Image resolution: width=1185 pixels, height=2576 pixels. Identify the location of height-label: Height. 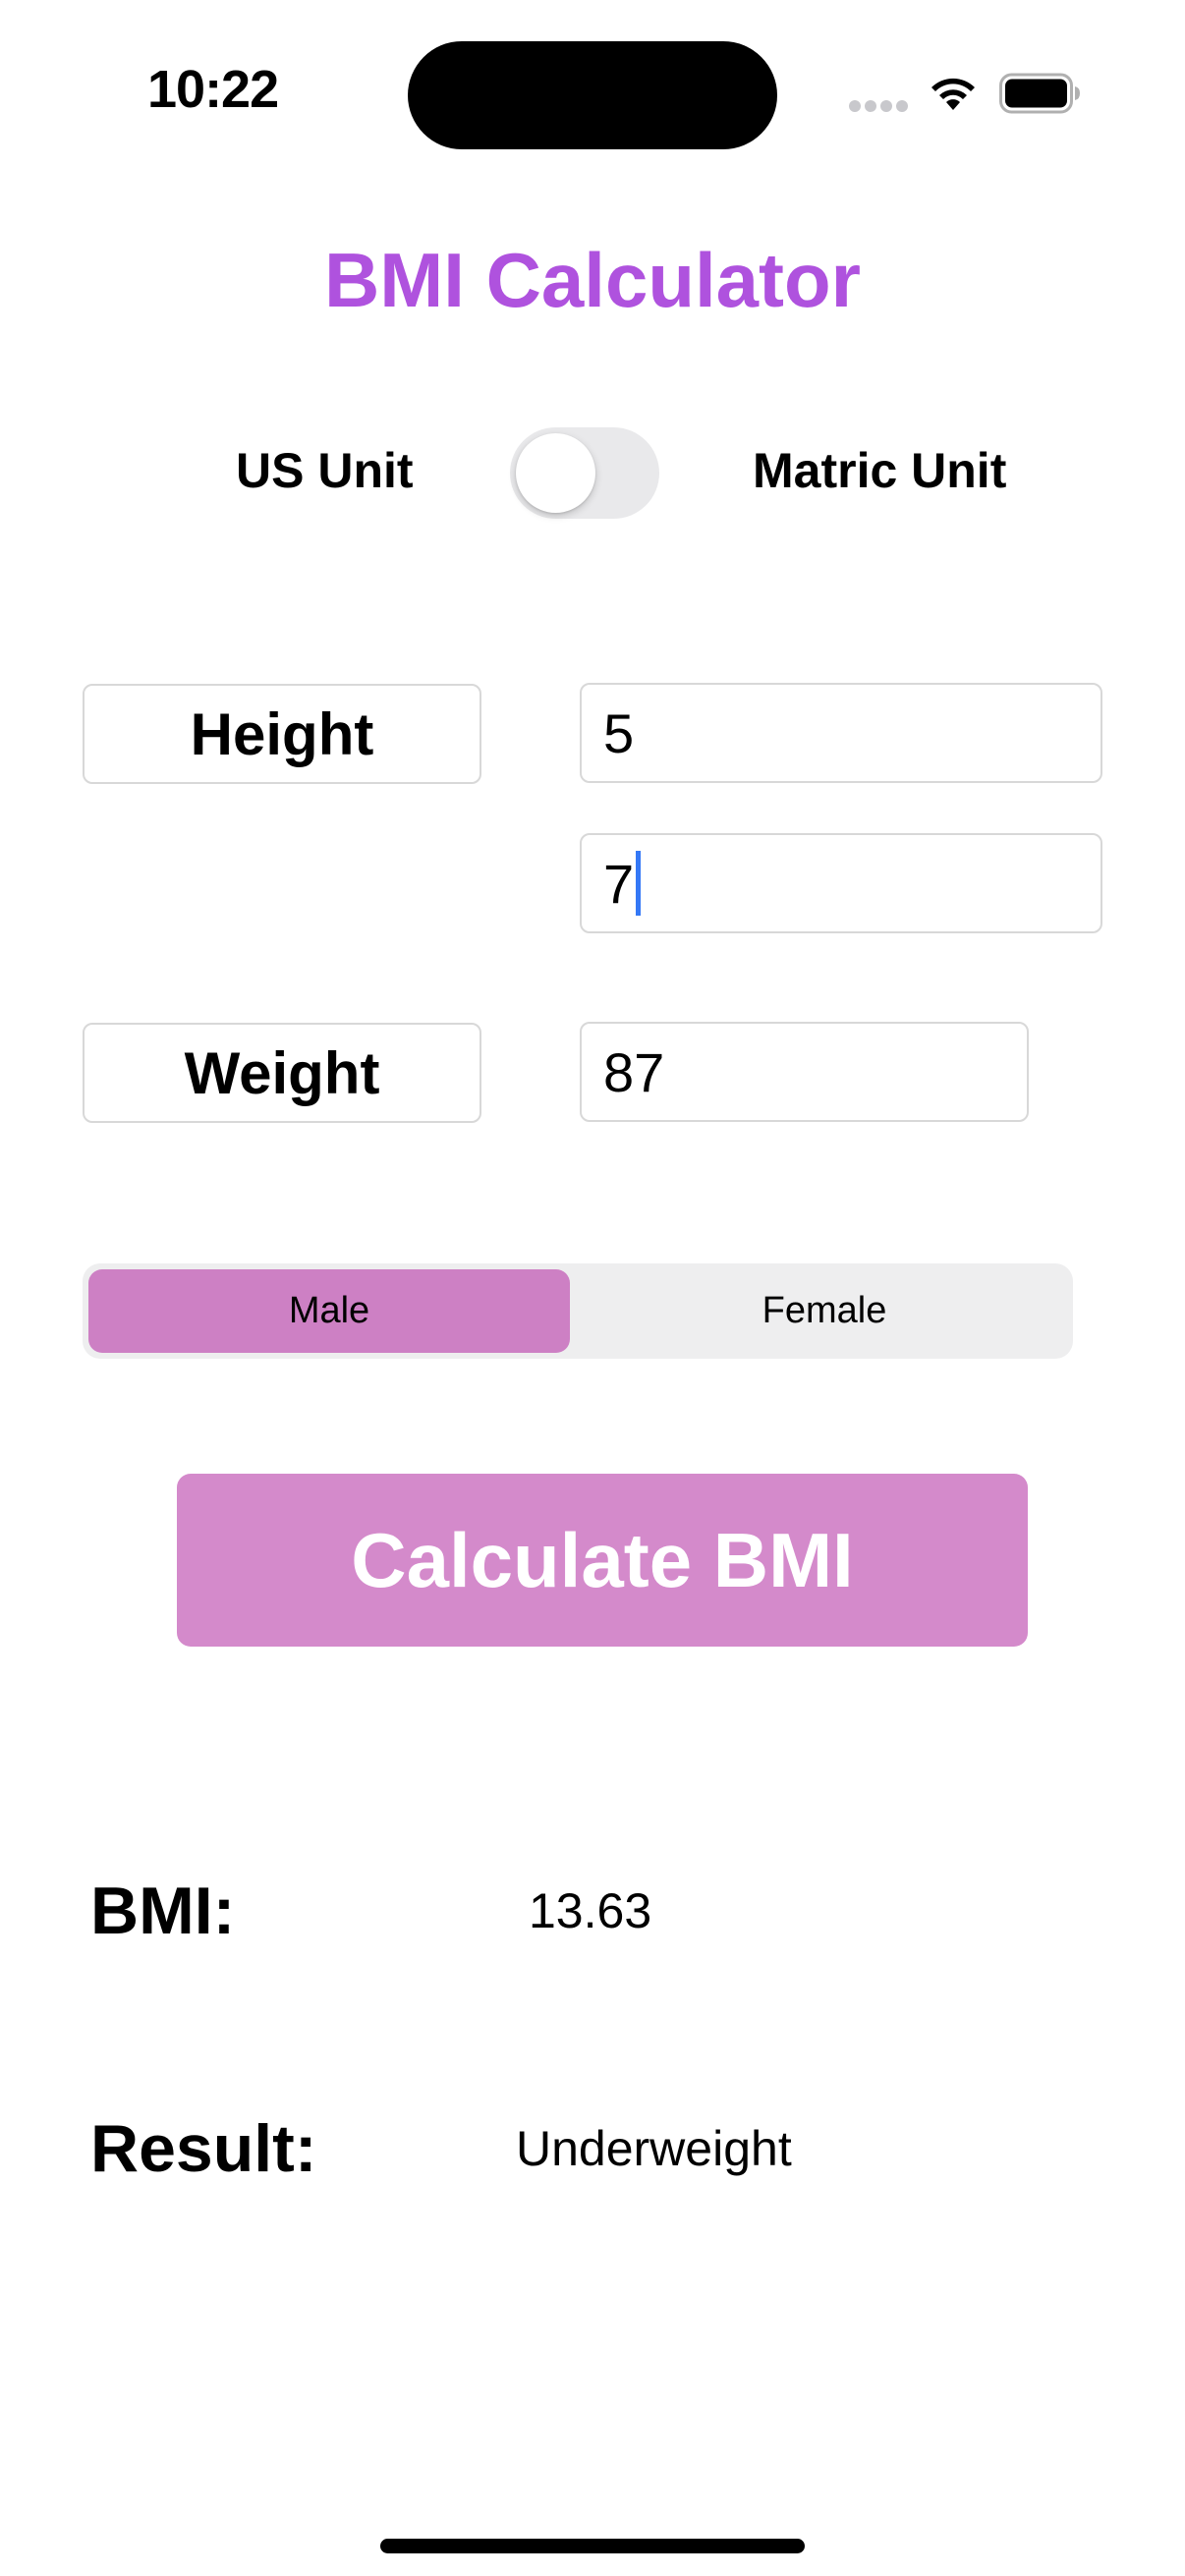
(282, 734).